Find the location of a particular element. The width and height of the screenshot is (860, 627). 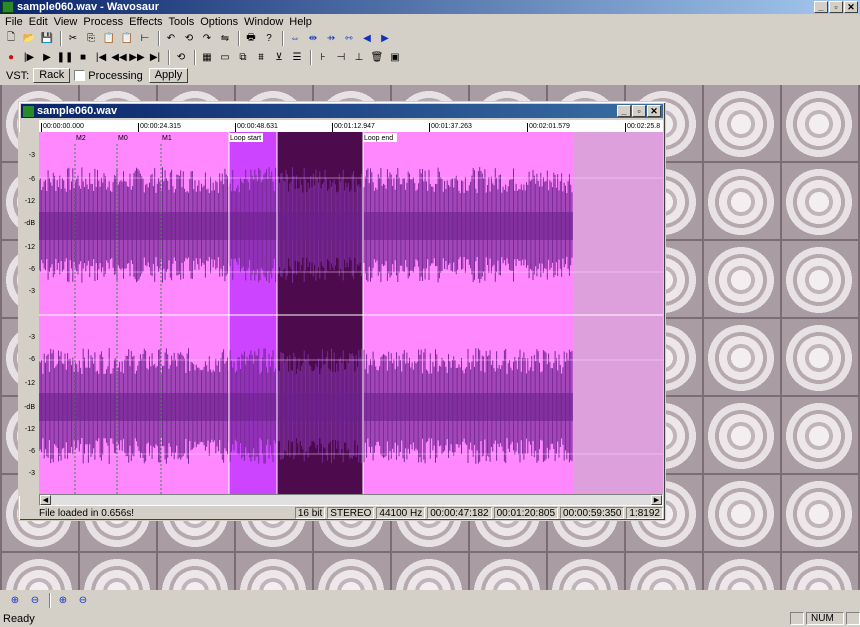

paste-special-icon: 📋 is located at coordinates (127, 38).